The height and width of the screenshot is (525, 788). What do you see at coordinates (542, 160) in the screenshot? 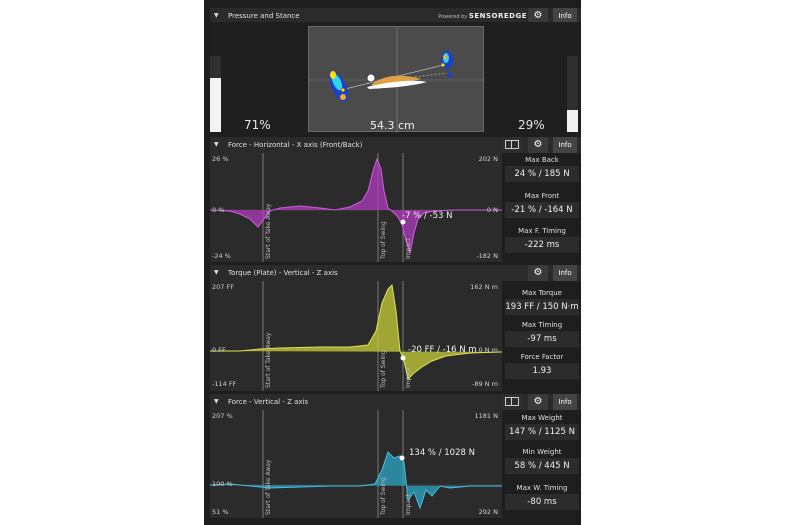
I see `stat-title: Max Back` at bounding box center [542, 160].